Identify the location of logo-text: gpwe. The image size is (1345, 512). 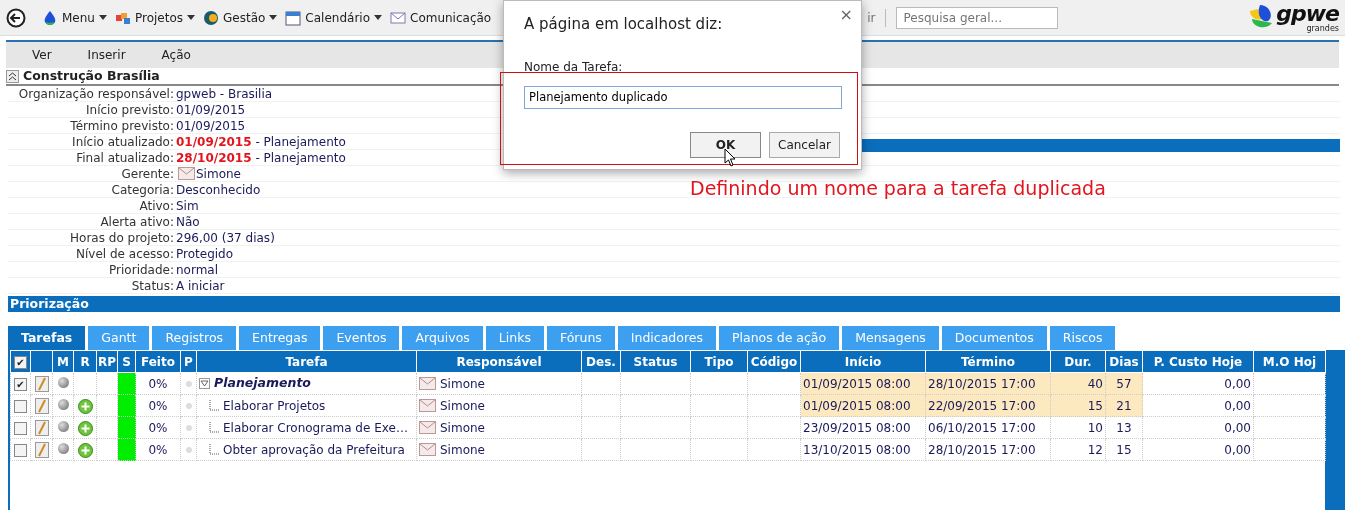
(1307, 13).